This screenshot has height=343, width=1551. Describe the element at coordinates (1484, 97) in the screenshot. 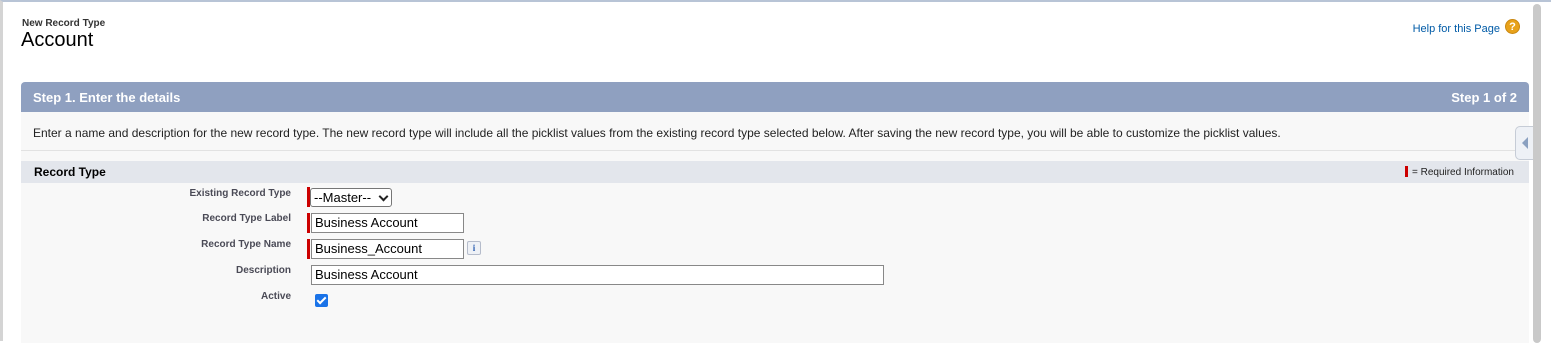

I see `step-count: Step 1 of 2` at that location.